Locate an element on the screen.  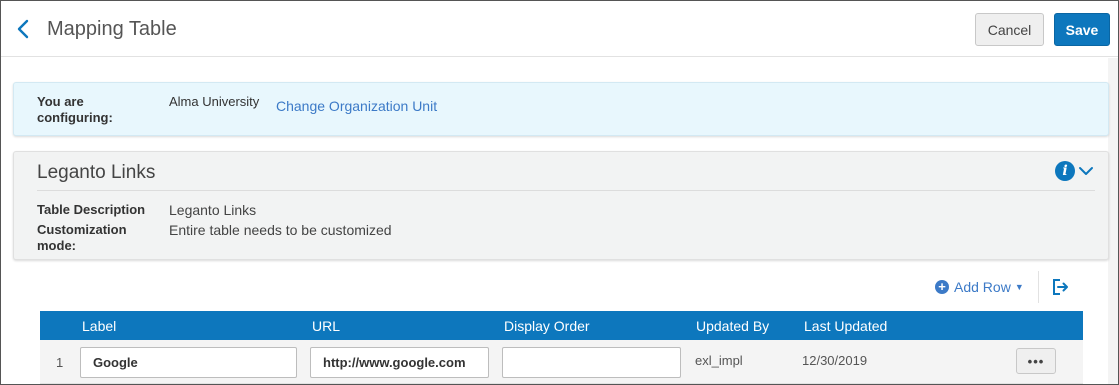
change-organization-unit-link: Change Organization Unit is located at coordinates (356, 106).